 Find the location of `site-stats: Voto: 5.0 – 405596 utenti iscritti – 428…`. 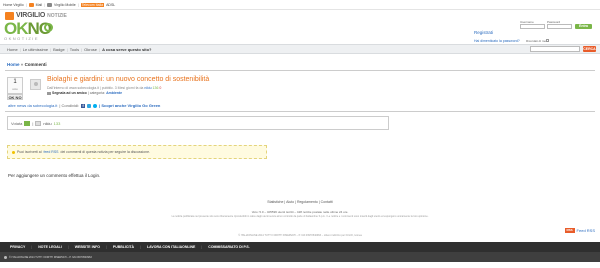

site-stats: Voto: 5.0 – 405596 utenti iscritti – 428… is located at coordinates (300, 212).